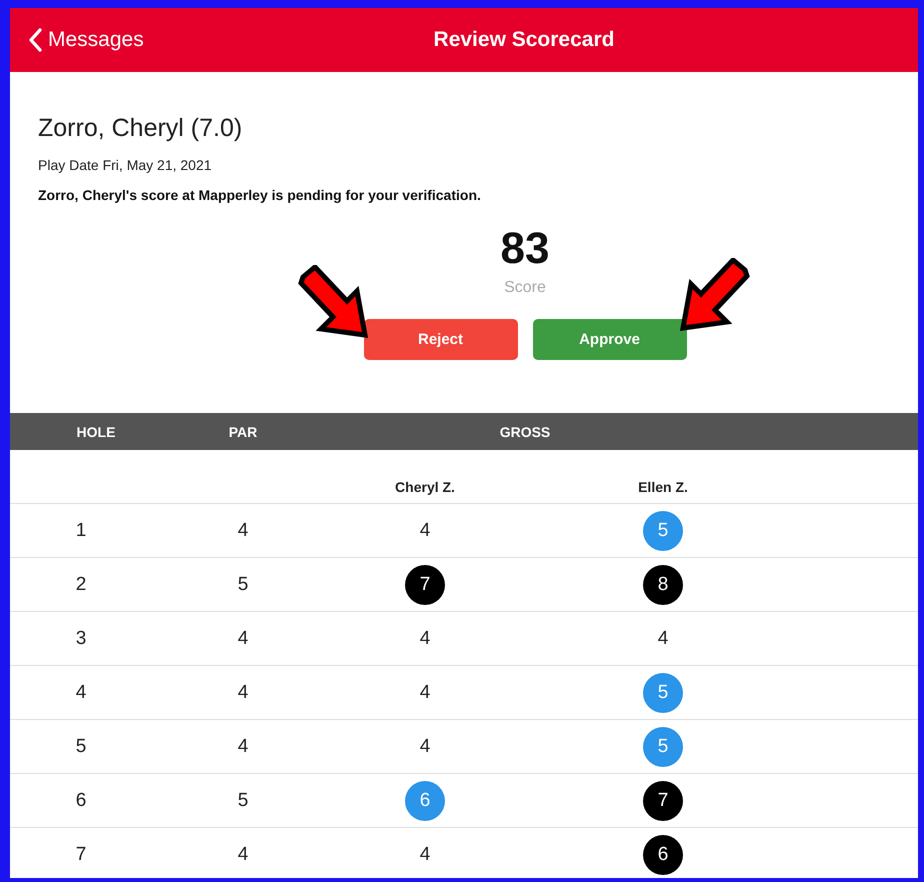 This screenshot has height=882, width=924. What do you see at coordinates (81, 693) in the screenshot?
I see `hole-number: 4` at bounding box center [81, 693].